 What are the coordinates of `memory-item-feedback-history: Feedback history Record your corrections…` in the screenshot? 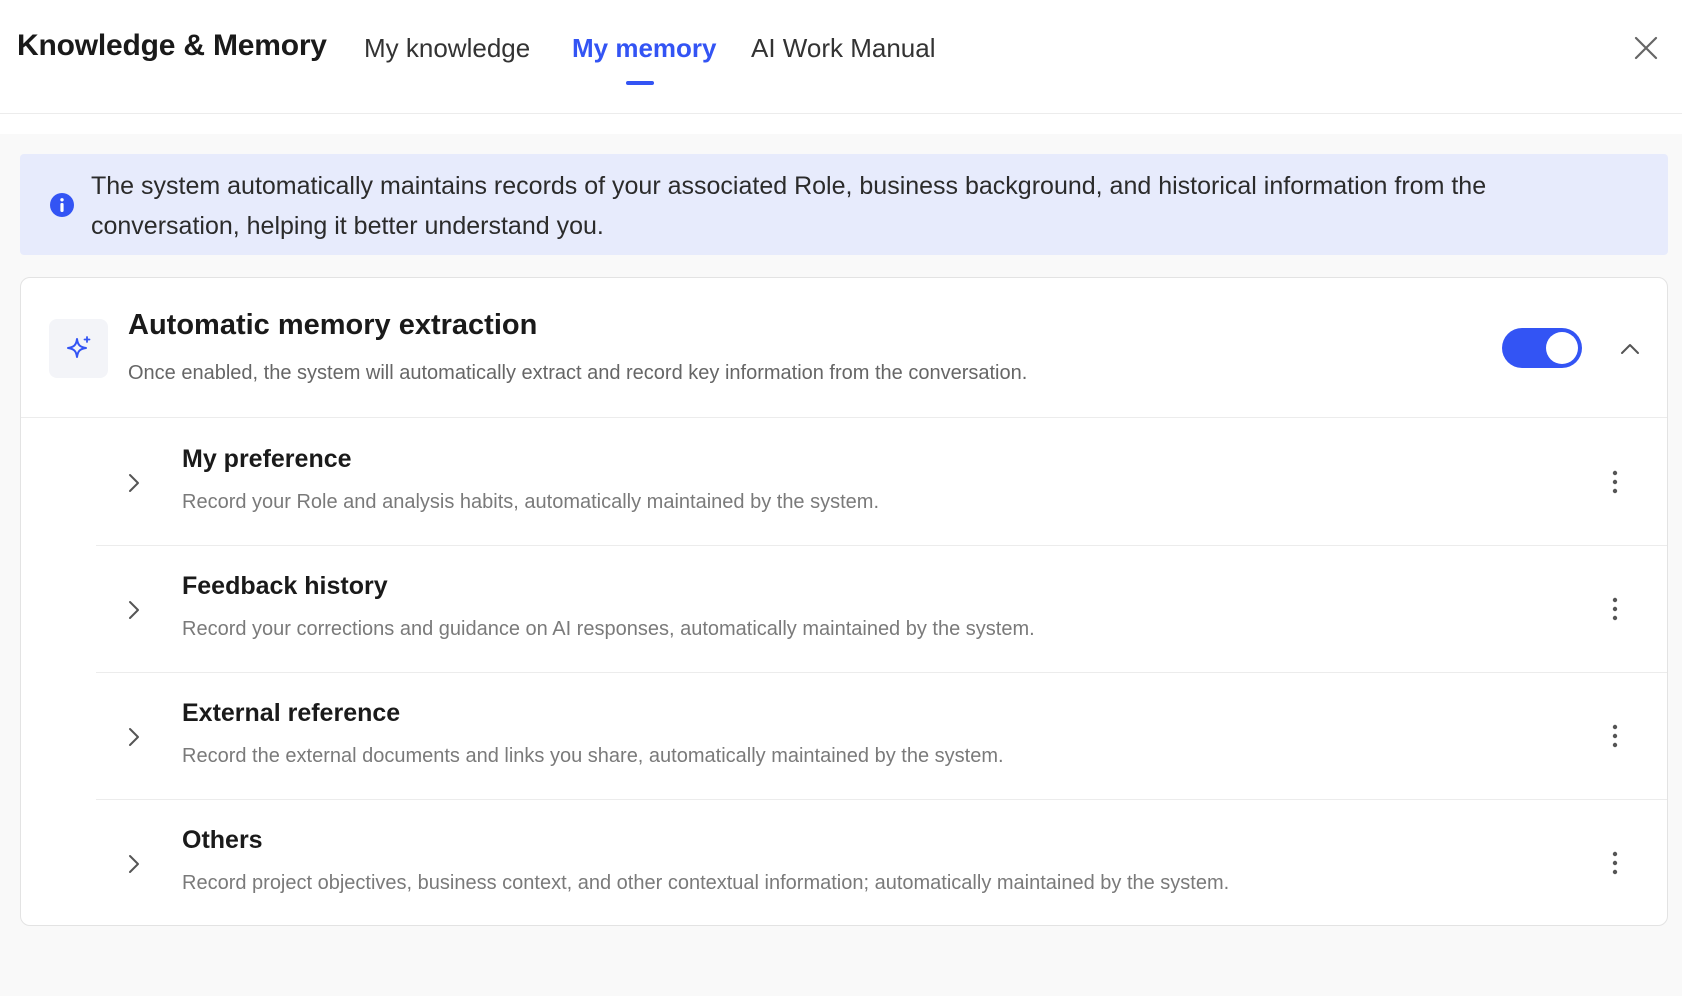 It's located at (881, 609).